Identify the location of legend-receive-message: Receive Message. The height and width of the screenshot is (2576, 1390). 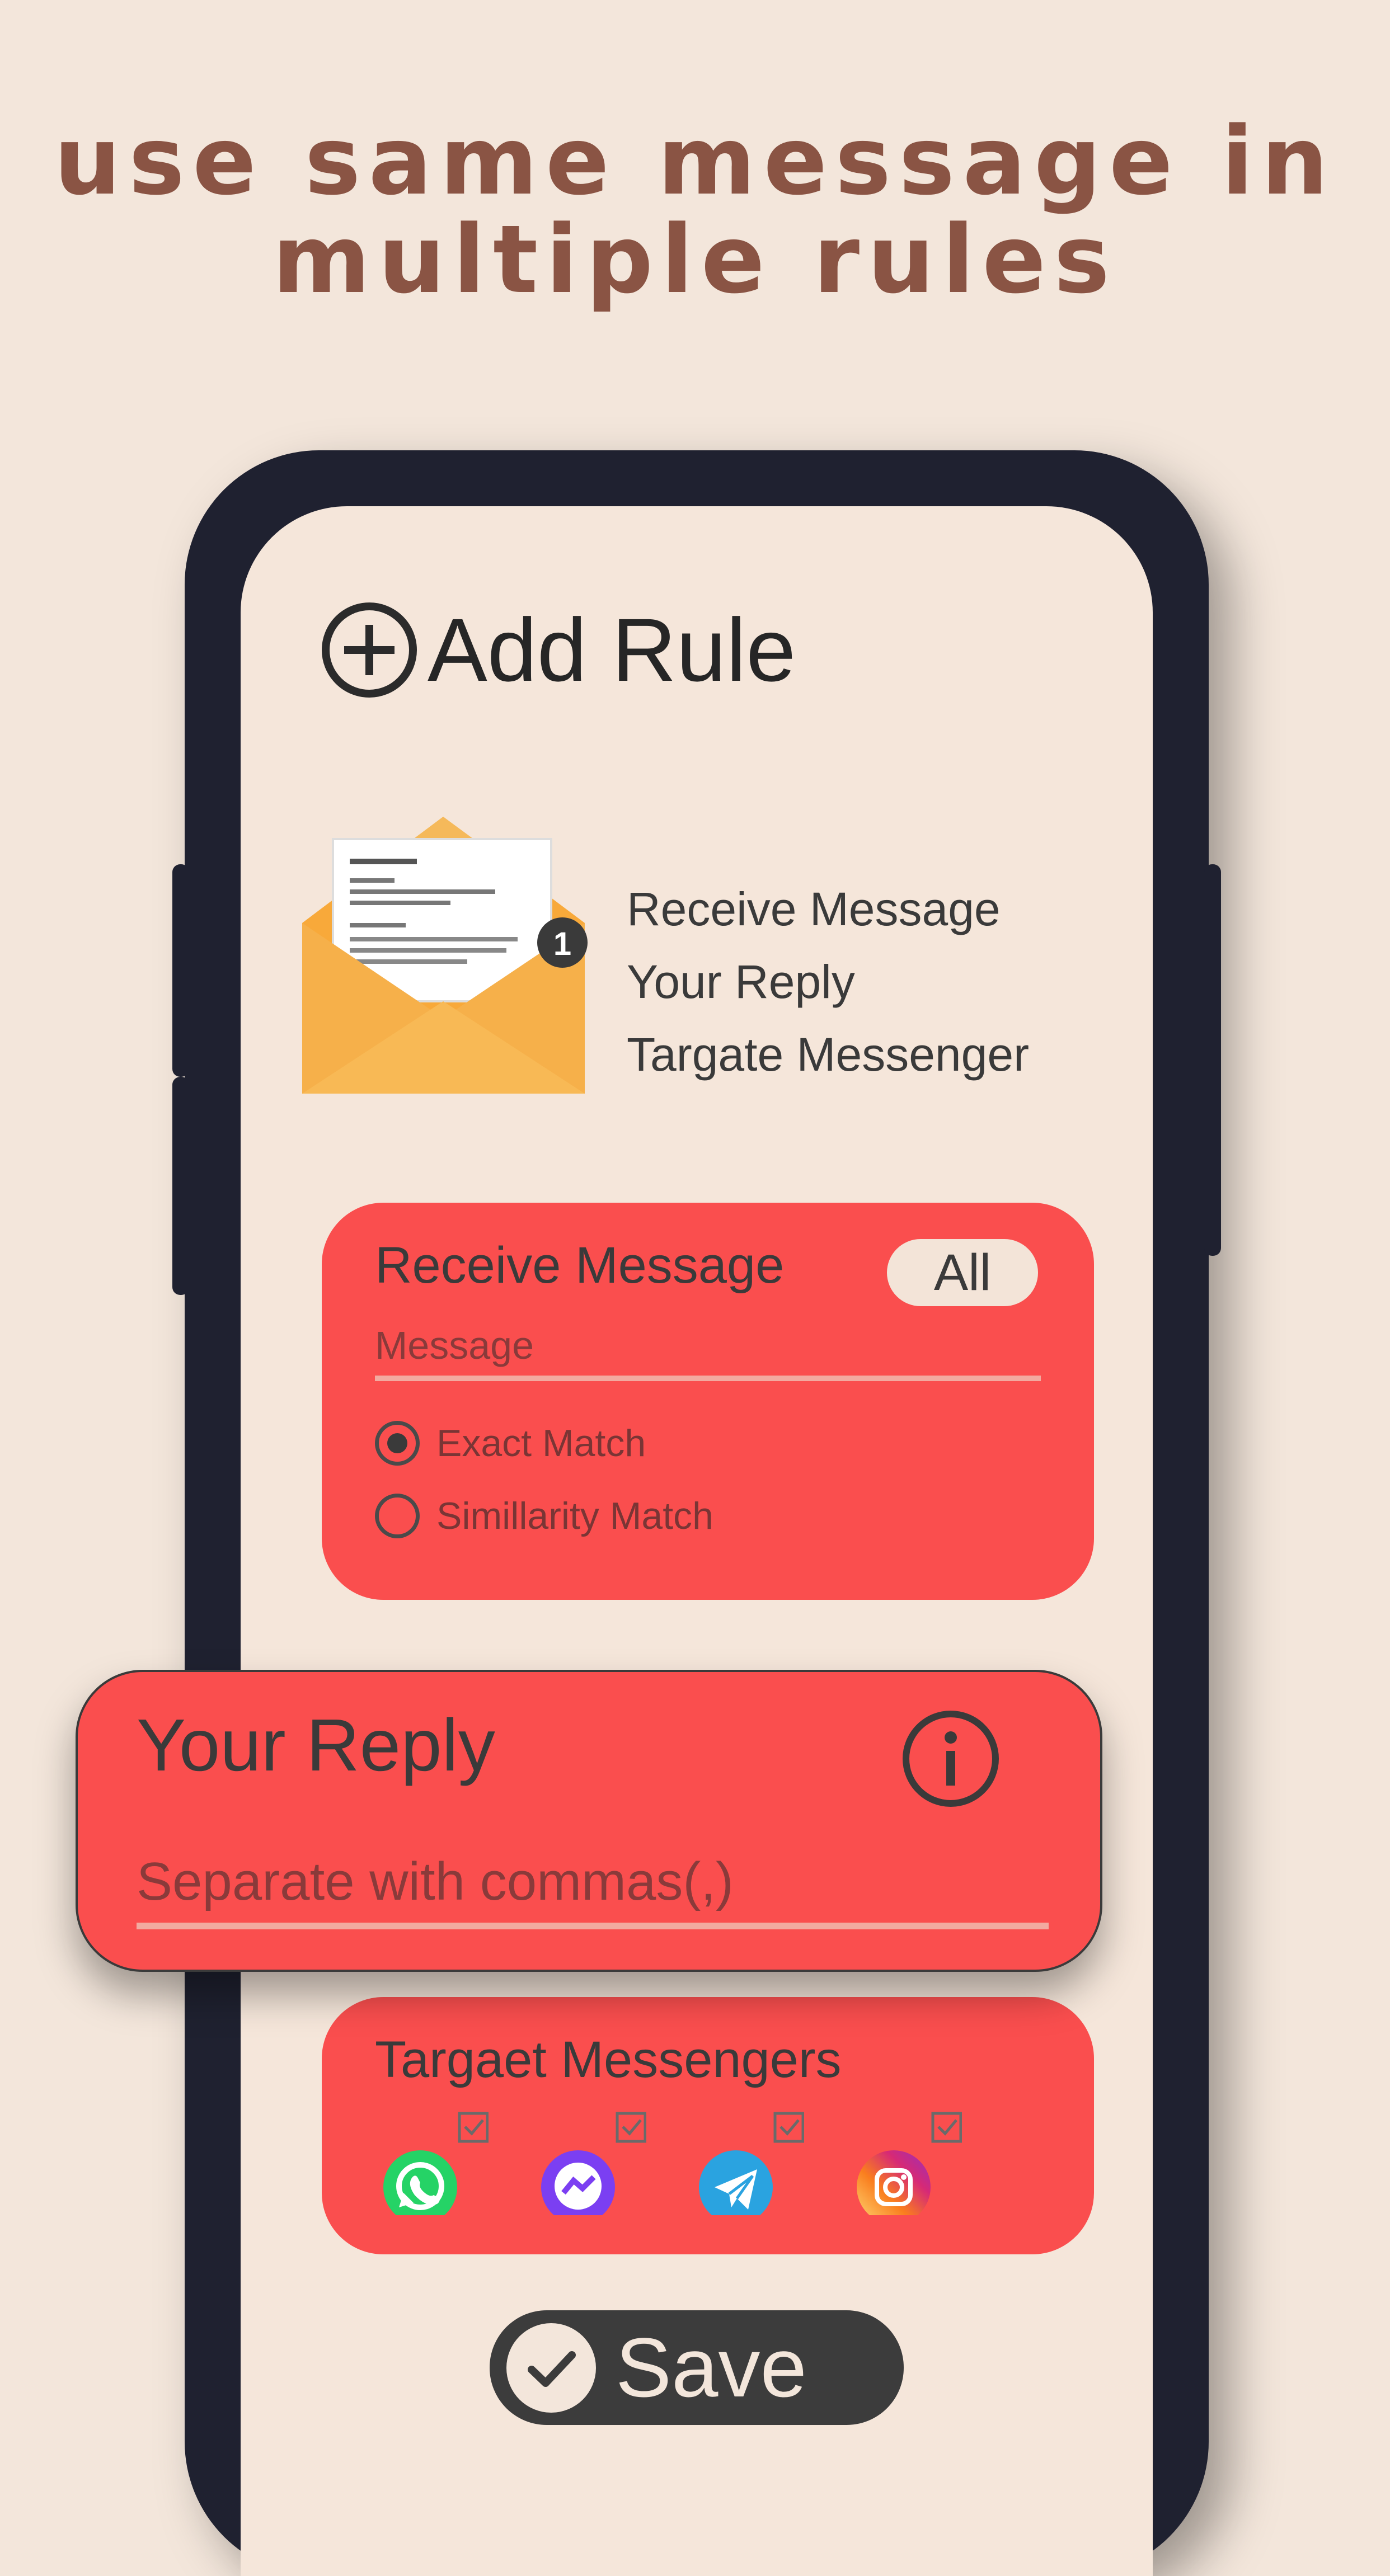
(814, 909).